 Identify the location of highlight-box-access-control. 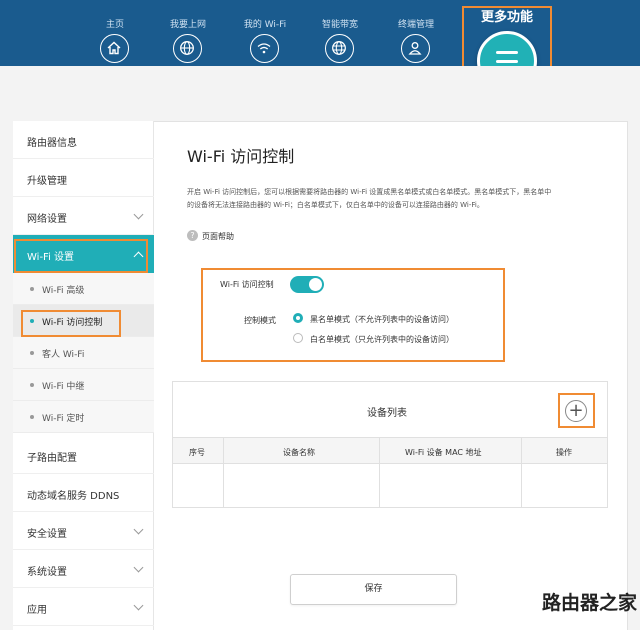
(71, 323).